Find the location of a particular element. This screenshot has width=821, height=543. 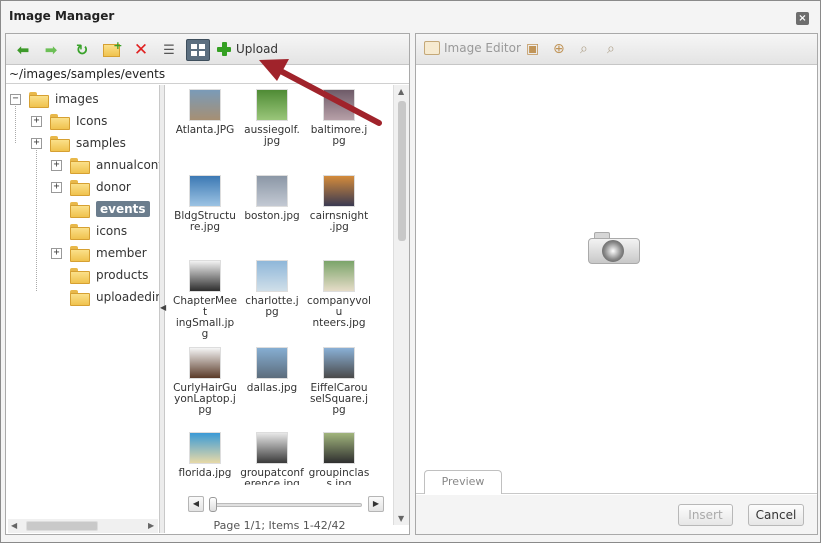

file-thumbnail: cairnsnight .jpg is located at coordinates (339, 204).